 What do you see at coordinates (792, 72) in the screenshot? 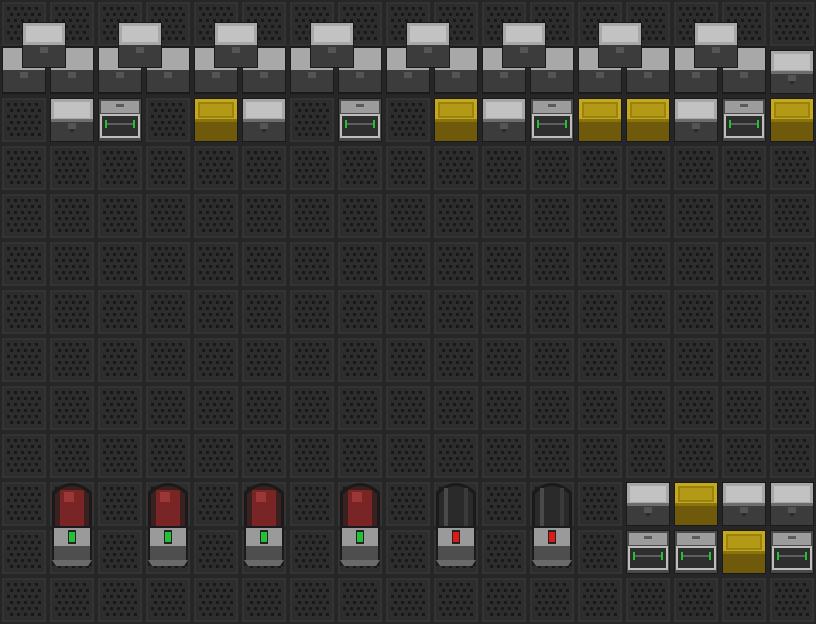
I see `corner-locker` at bounding box center [792, 72].